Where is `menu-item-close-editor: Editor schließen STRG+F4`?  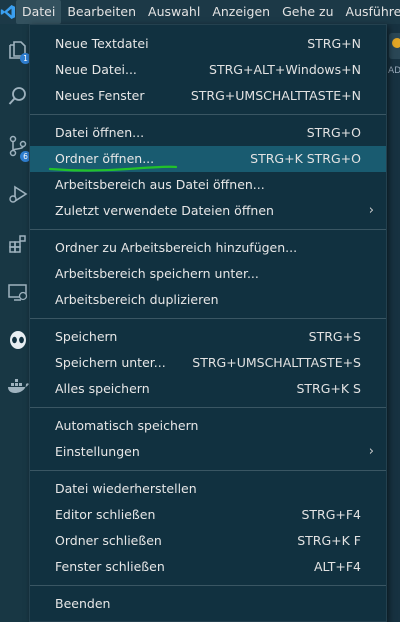 menu-item-close-editor: Editor schließen STRG+F4 is located at coordinates (208, 515).